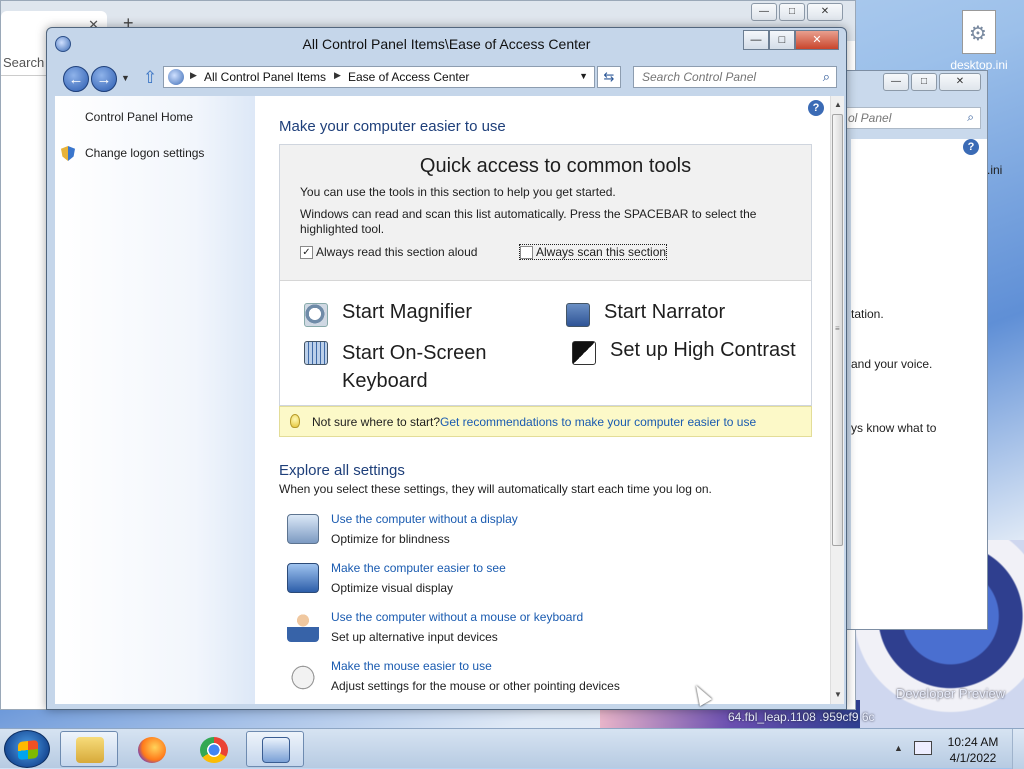 This screenshot has height=769, width=1024. I want to click on quick-access-title: Quick access to common tools, so click(555, 166).